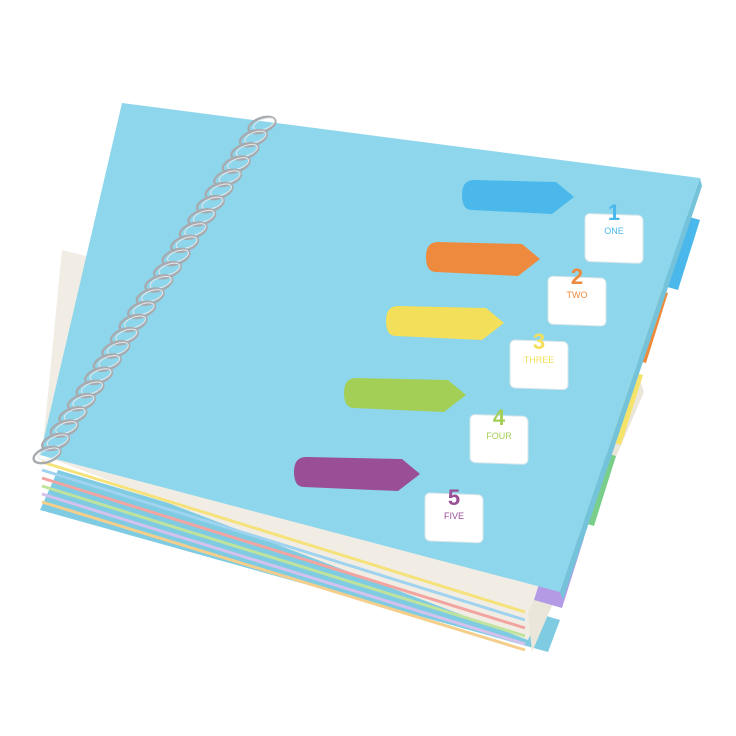 This screenshot has height=736, width=736. What do you see at coordinates (499, 436) in the screenshot?
I see `section-word-4: FOUR` at bounding box center [499, 436].